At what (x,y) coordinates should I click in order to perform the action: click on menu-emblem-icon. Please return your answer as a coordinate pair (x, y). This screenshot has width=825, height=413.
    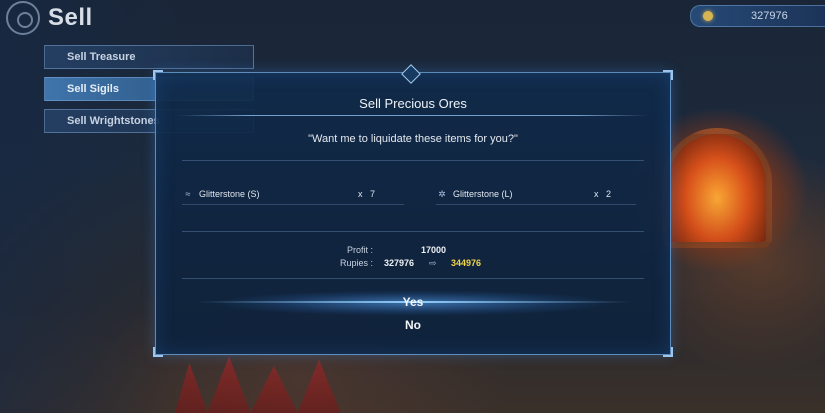
    Looking at the image, I should click on (23, 18).